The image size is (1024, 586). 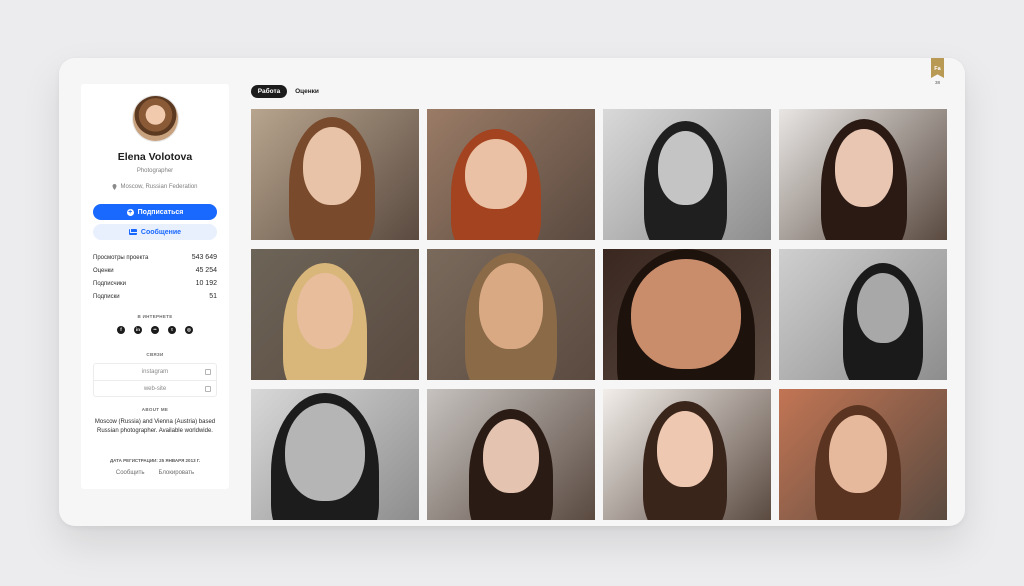 What do you see at coordinates (160, 212) in the screenshot?
I see `subscribe-label: Подписаться` at bounding box center [160, 212].